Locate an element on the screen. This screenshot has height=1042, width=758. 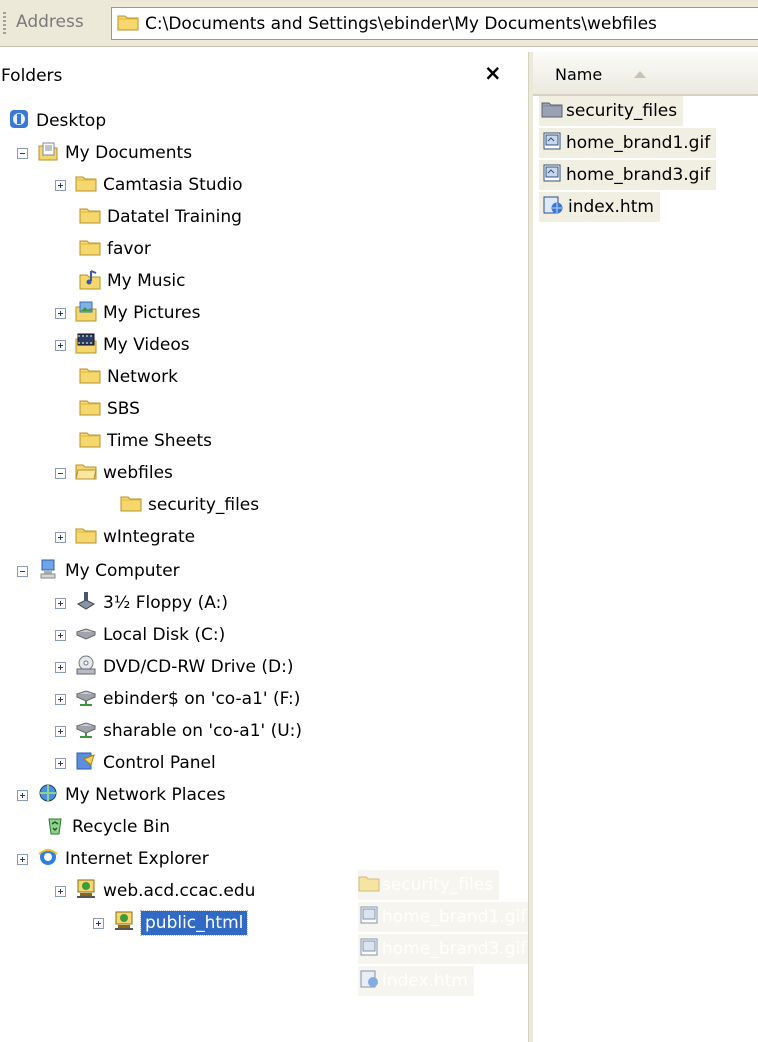
tree-item-my-videos: My Videos is located at coordinates (122, 345).